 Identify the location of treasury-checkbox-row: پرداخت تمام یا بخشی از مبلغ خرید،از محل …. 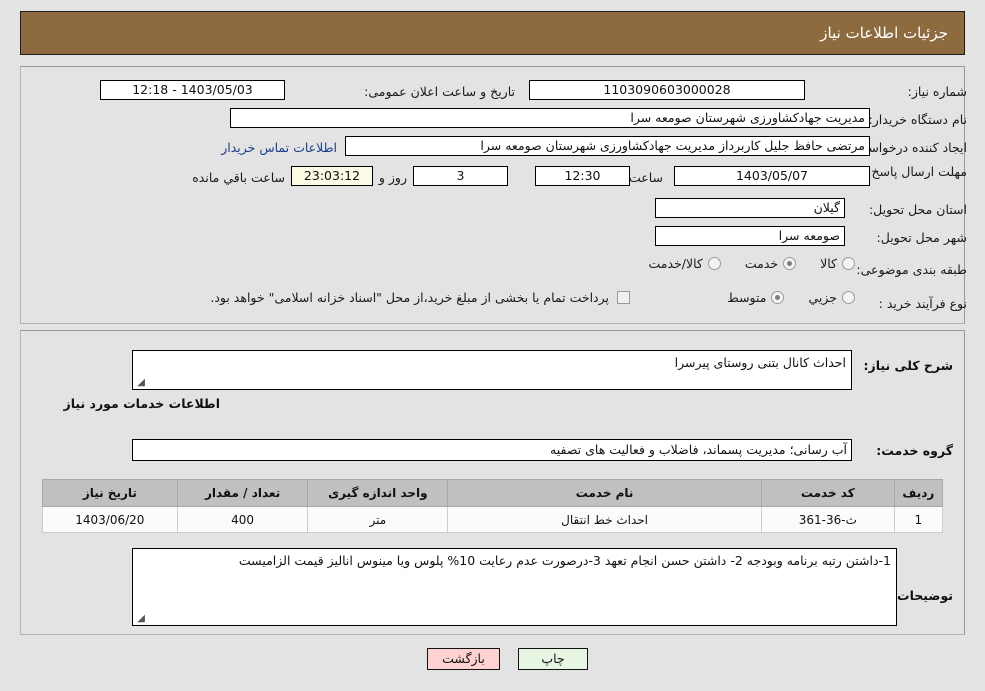
(420, 297).